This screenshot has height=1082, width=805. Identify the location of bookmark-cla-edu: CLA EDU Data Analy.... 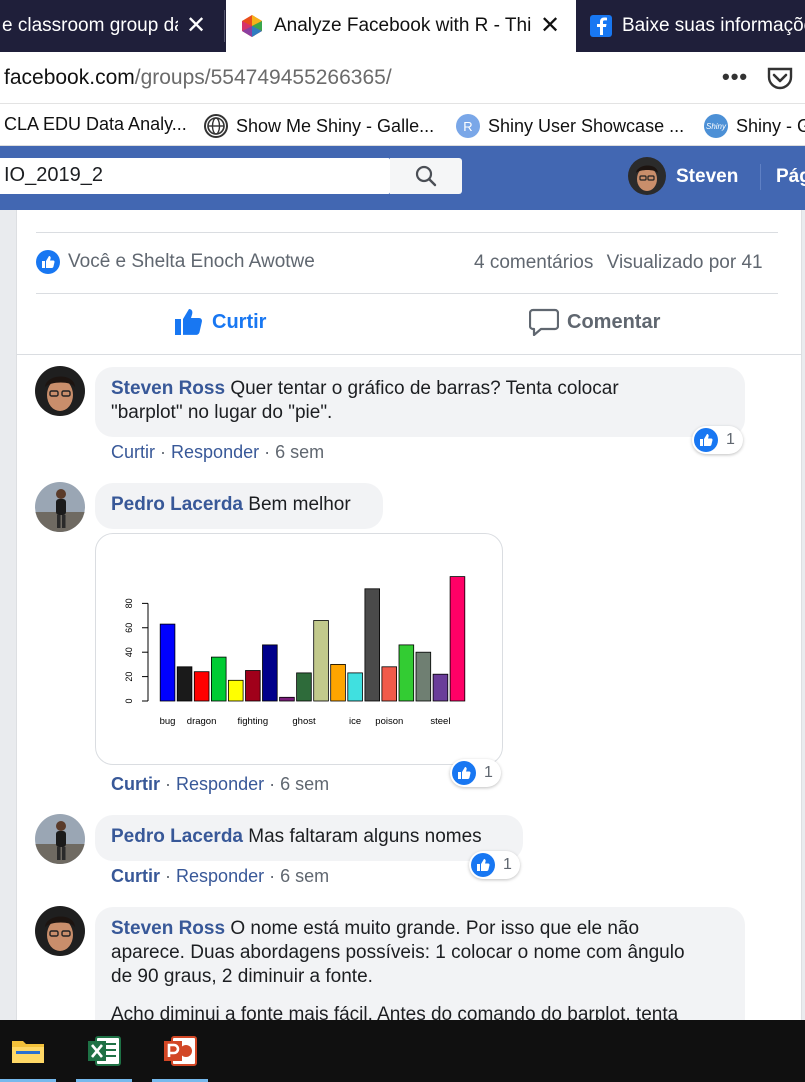
(95, 124).